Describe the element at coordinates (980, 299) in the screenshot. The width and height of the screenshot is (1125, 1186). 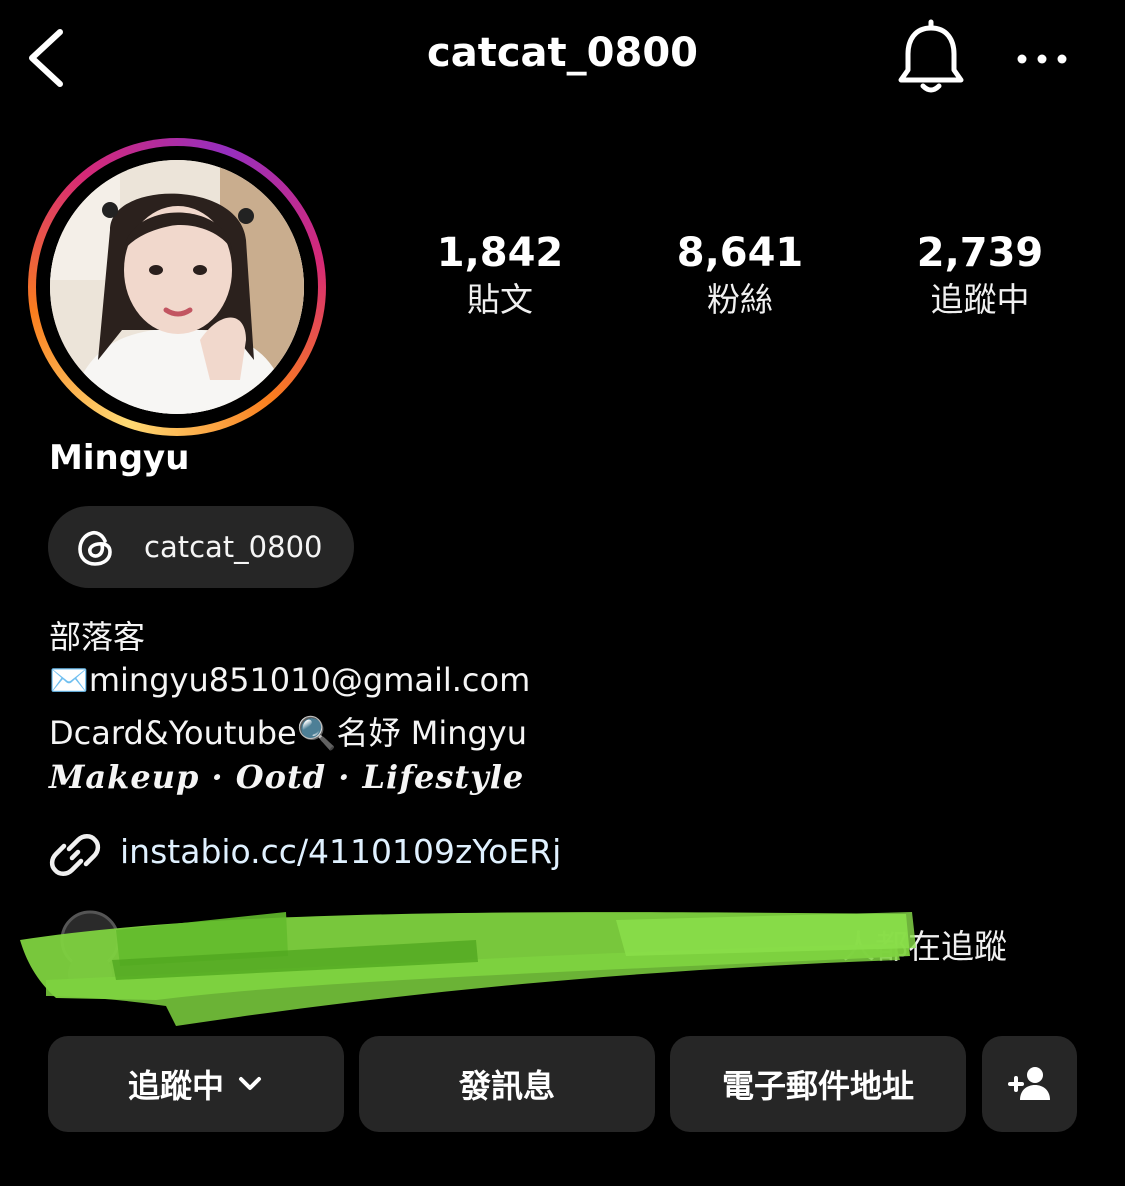
I see `following-label: 追蹤中` at that location.